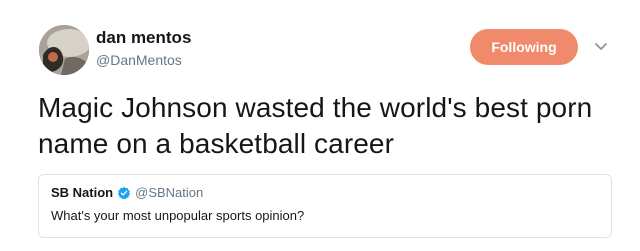 The height and width of the screenshot is (251, 640). Describe the element at coordinates (143, 38) in the screenshot. I see `author-display-name: dan mentos` at that location.